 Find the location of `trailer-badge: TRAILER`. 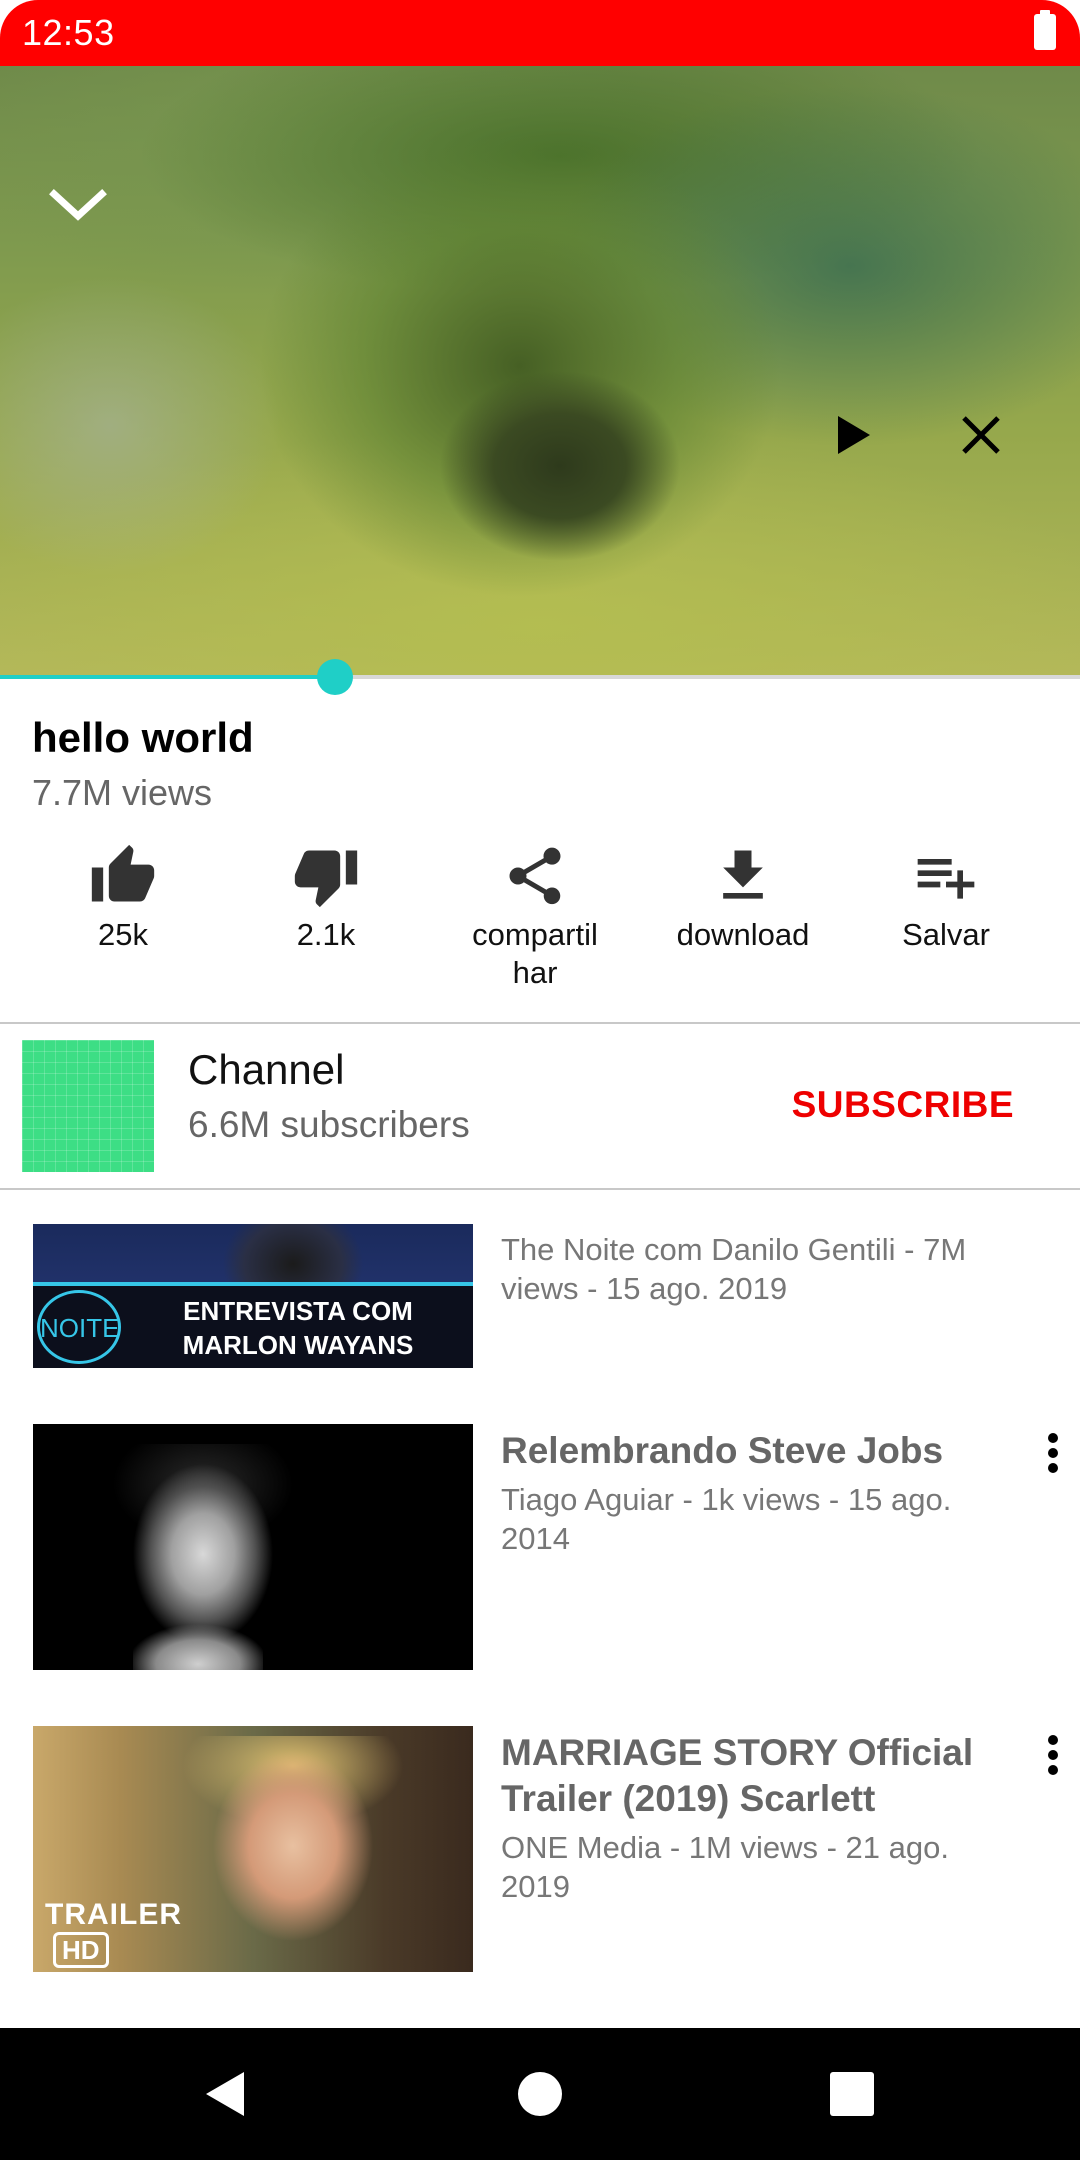

trailer-badge: TRAILER is located at coordinates (113, 1914).